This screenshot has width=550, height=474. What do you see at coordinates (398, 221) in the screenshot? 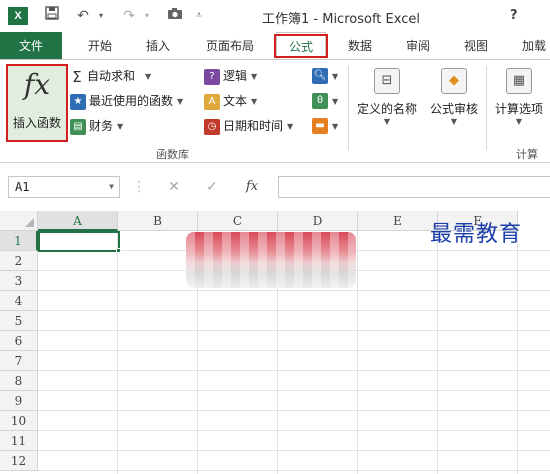
I see `column-header: E` at bounding box center [398, 221].